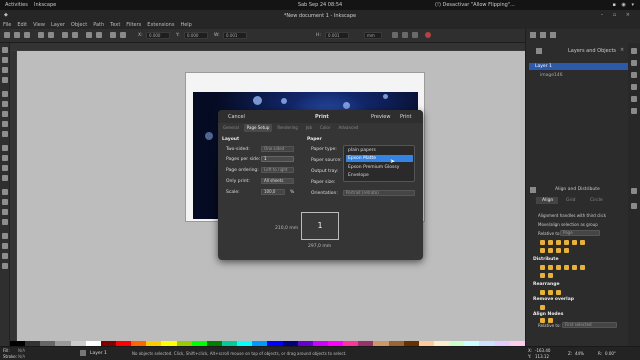  What do you see at coordinates (379, 158) in the screenshot?
I see `option-epson-matte: Epson Matte` at bounding box center [379, 158].